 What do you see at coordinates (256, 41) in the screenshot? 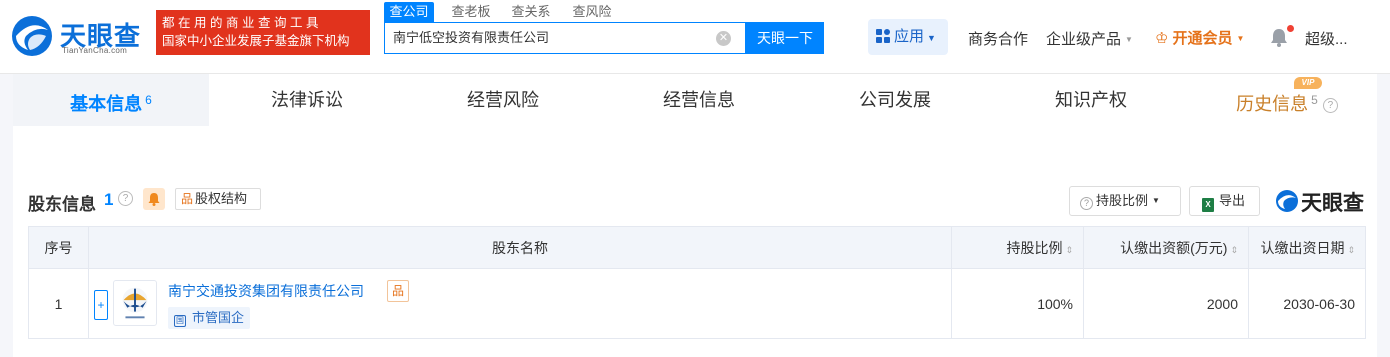
I see `promo-line-2: 国家中小企业发展子基金旗下机构` at bounding box center [256, 41].